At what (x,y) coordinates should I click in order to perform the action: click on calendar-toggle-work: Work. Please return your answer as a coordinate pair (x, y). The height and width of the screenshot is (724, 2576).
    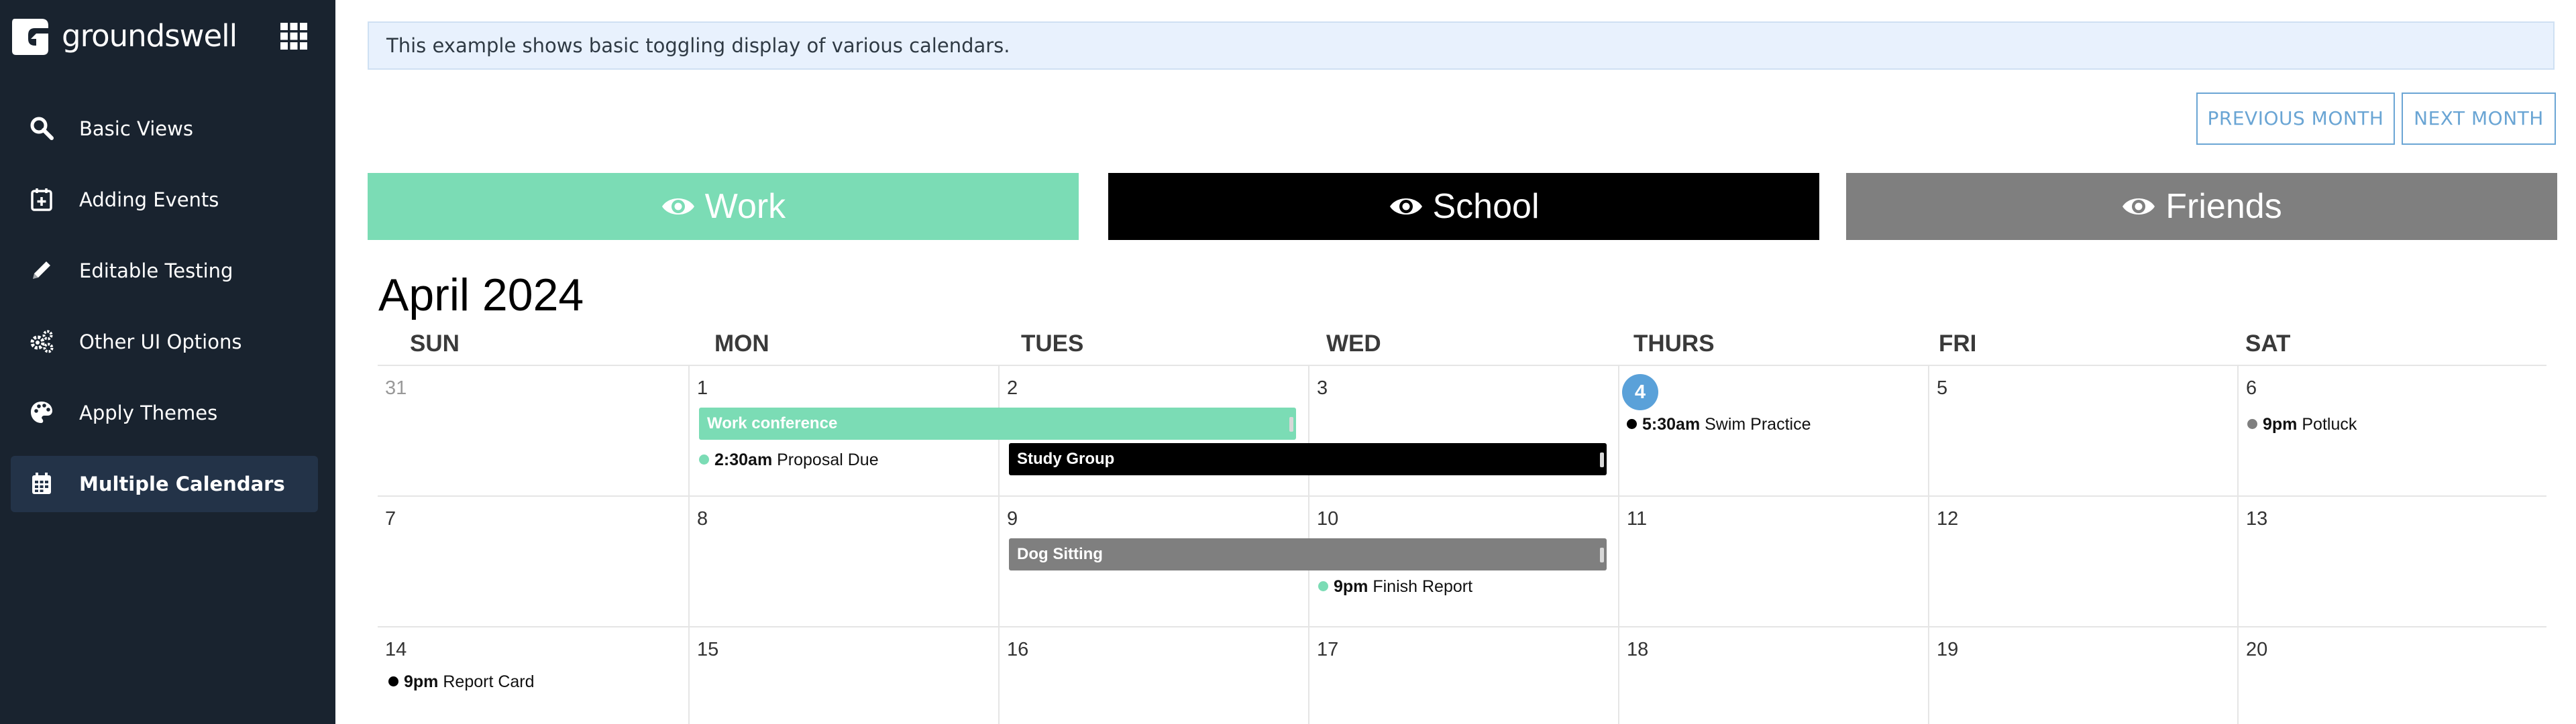
    Looking at the image, I should click on (723, 206).